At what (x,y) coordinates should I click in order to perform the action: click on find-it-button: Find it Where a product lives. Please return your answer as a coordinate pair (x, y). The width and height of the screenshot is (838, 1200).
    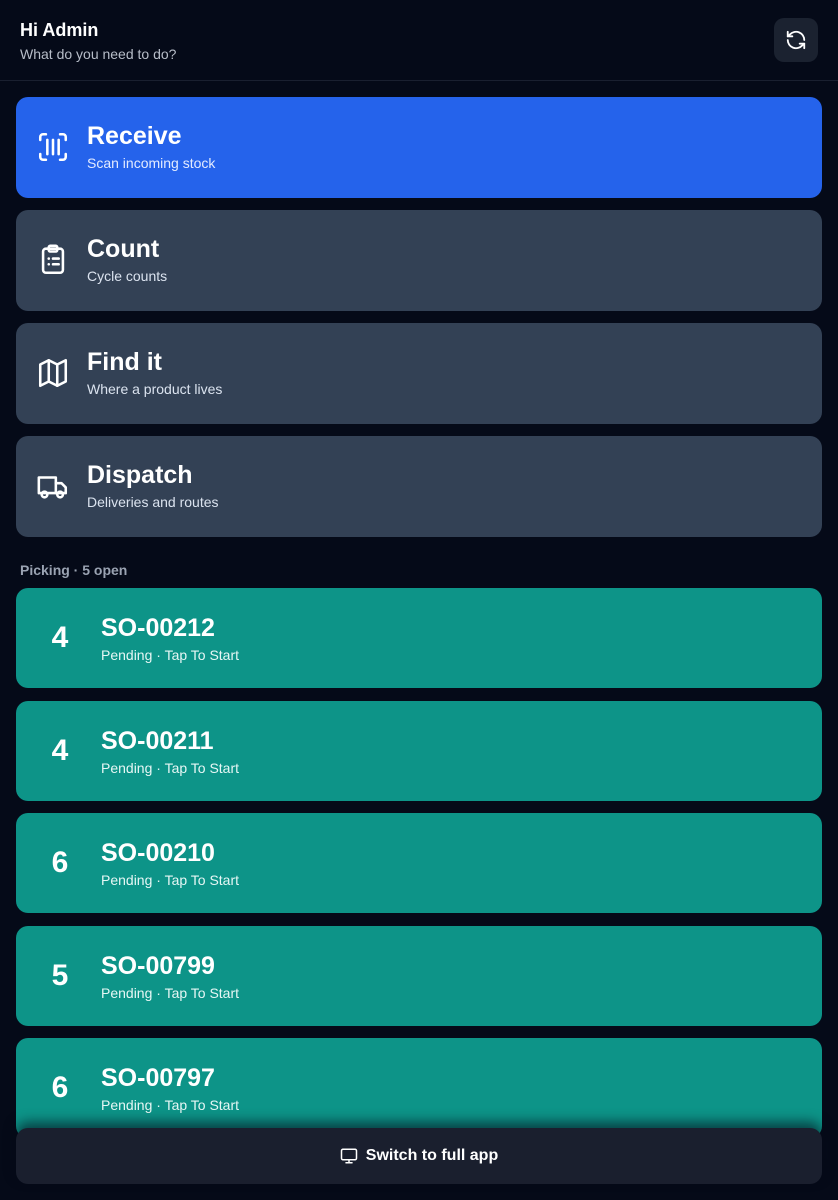
    Looking at the image, I should click on (419, 373).